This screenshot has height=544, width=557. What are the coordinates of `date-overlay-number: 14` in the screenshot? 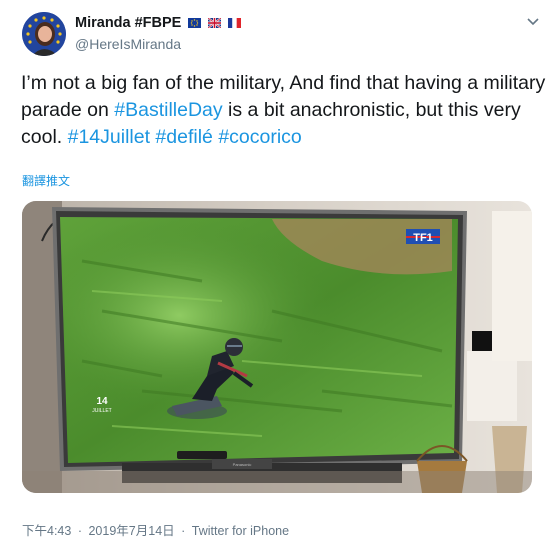 It's located at (102, 401).